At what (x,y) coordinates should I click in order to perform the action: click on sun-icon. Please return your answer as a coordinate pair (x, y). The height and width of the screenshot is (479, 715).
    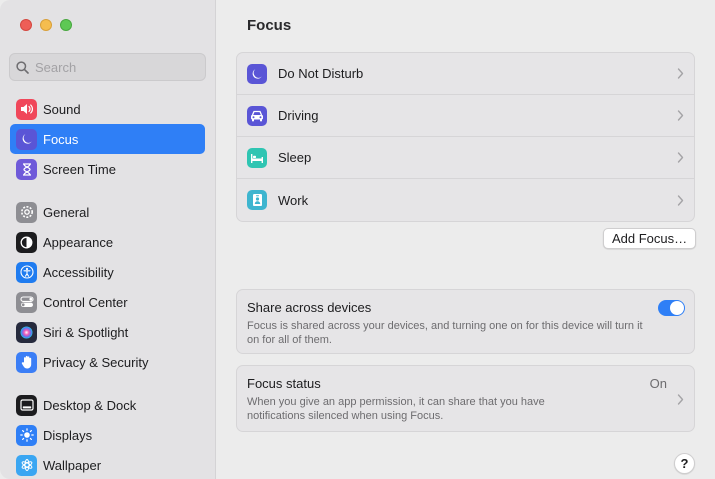
    Looking at the image, I should click on (26, 435).